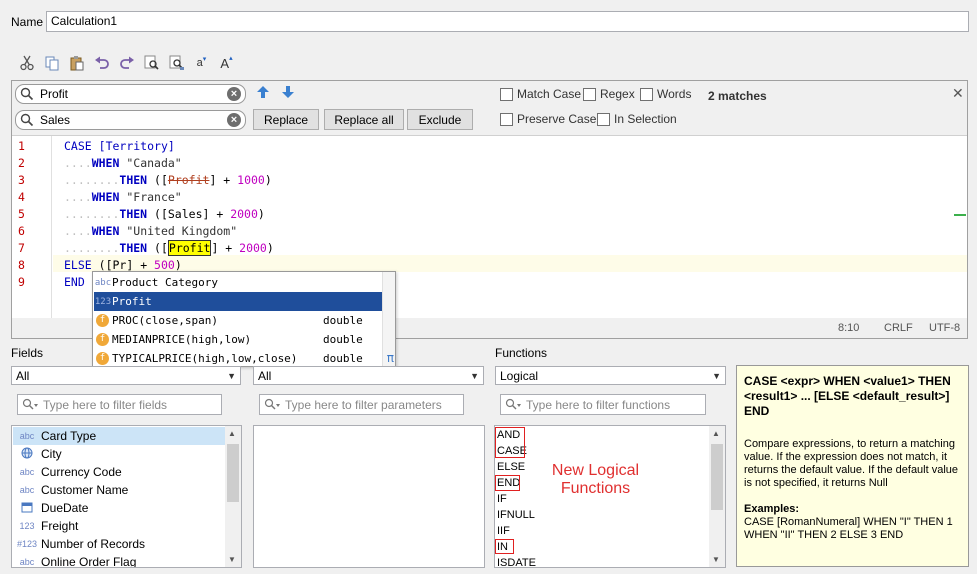  I want to click on autocomplete-item: abc Product Category, so click(238, 282).